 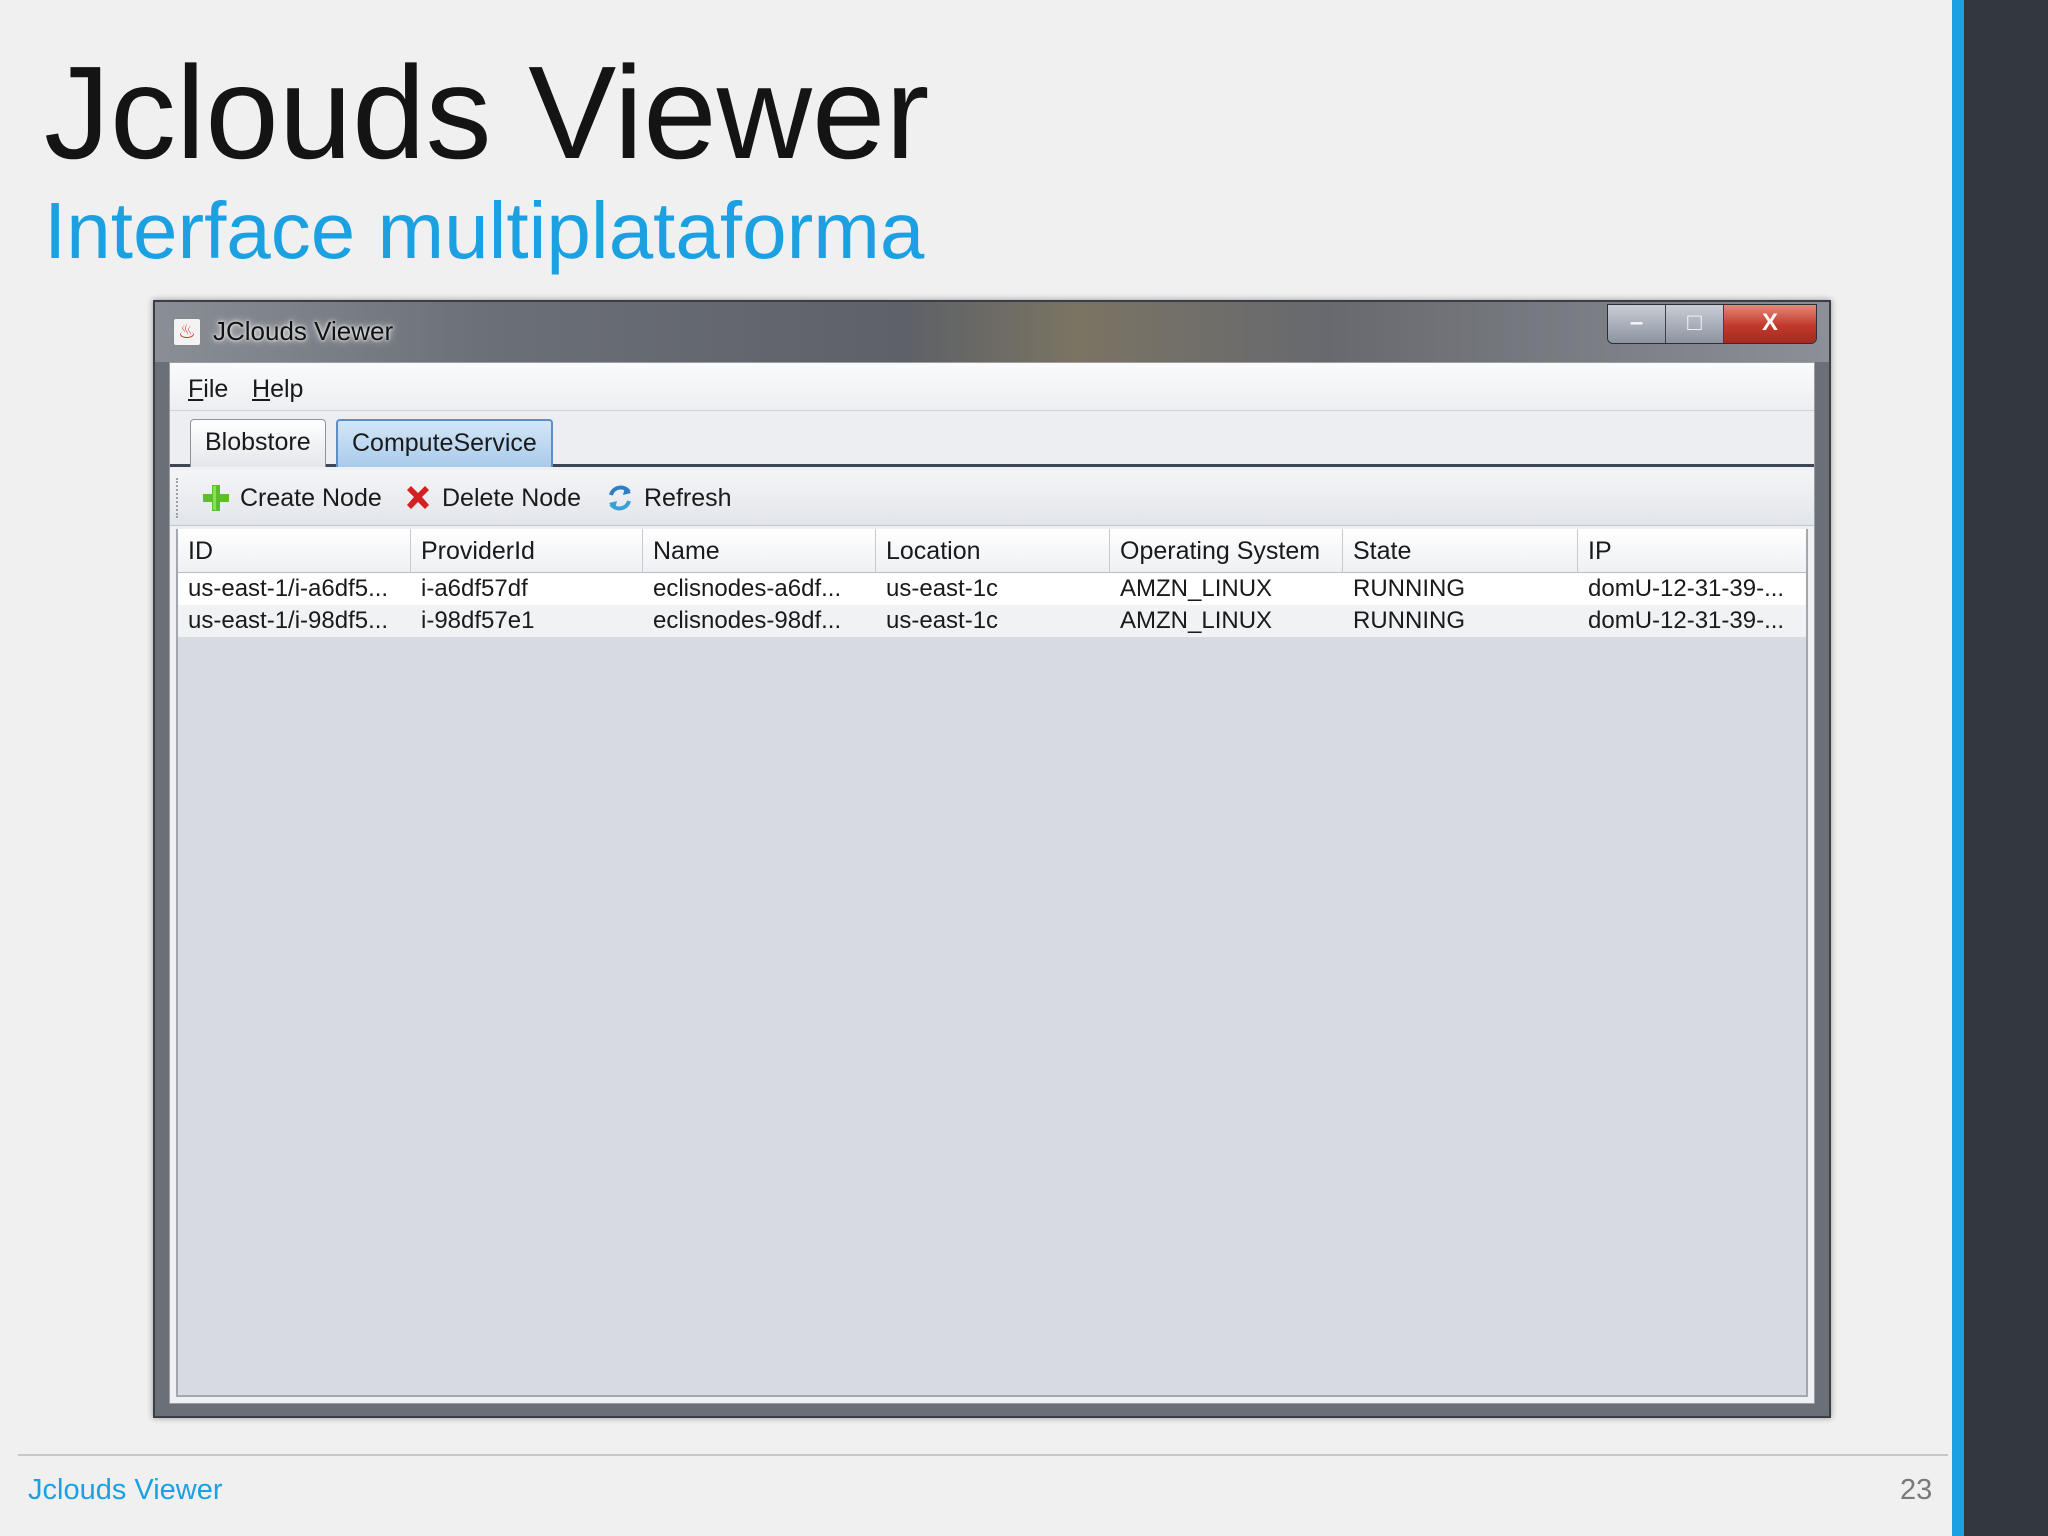 What do you see at coordinates (992, 387) in the screenshot?
I see `menubar: File Help` at bounding box center [992, 387].